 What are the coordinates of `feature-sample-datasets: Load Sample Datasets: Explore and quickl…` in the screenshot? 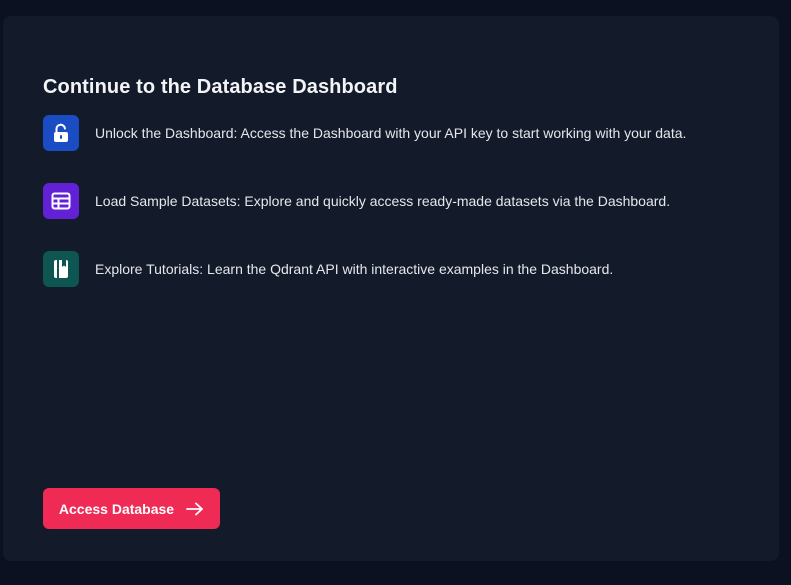 It's located at (356, 201).